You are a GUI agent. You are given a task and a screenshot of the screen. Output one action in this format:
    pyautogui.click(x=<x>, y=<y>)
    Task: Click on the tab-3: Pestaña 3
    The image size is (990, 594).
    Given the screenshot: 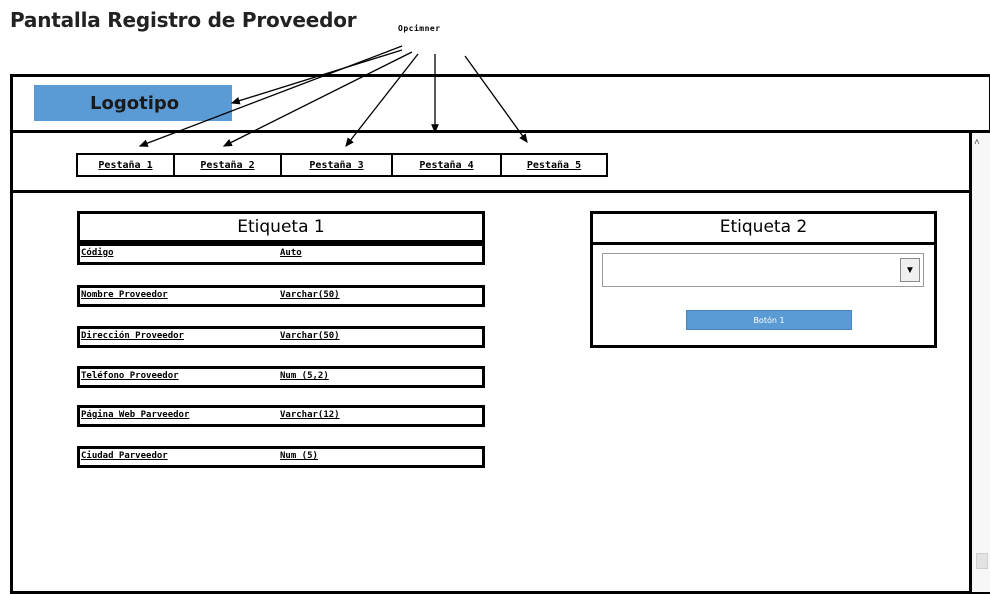 What is the action you would take?
    pyautogui.click(x=336, y=165)
    